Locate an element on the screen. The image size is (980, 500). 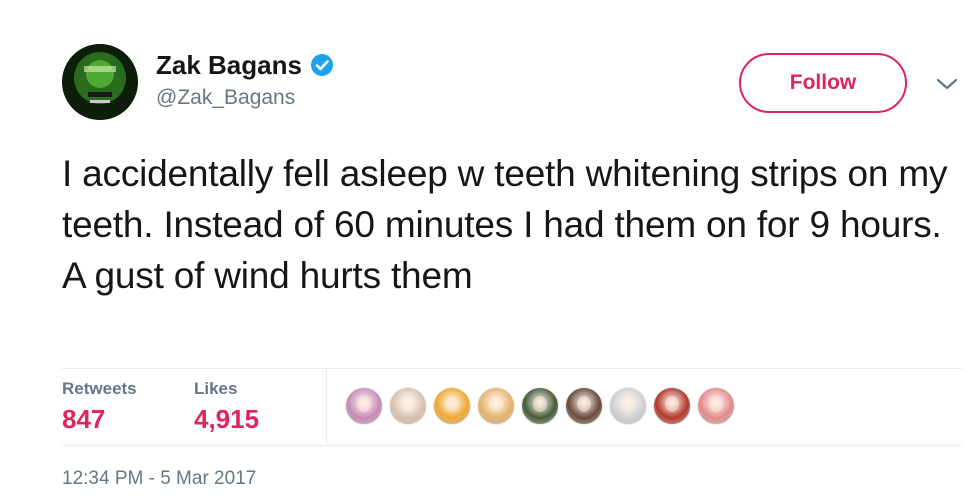
liker-4-avatar is located at coordinates (496, 406).